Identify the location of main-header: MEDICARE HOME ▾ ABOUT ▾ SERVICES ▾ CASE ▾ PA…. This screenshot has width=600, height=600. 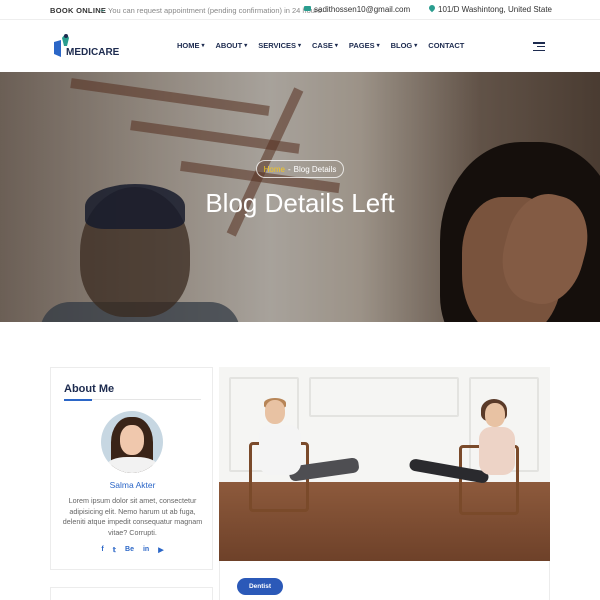
(300, 46).